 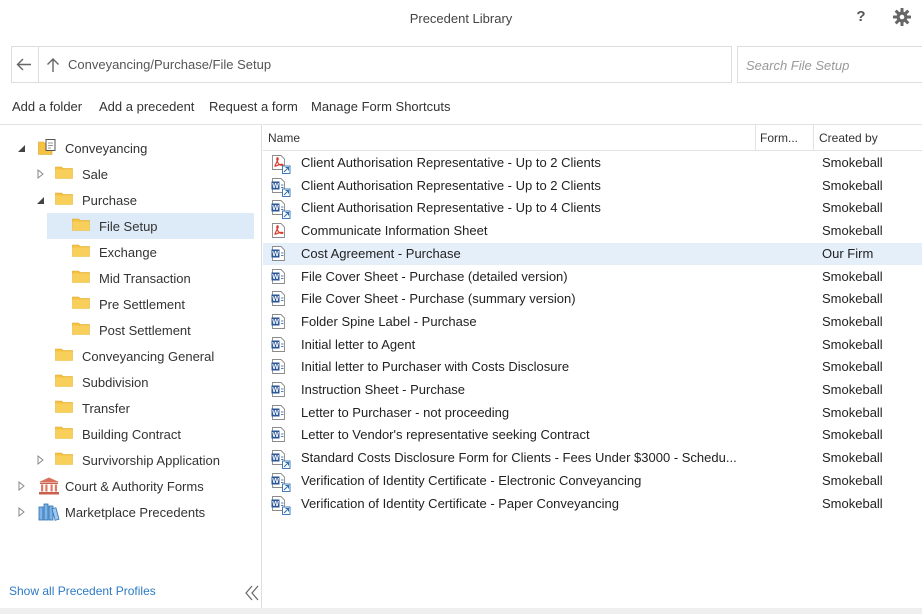 I want to click on list-item: W Instruction Sheet - Purchase Smokeball, so click(x=592, y=390).